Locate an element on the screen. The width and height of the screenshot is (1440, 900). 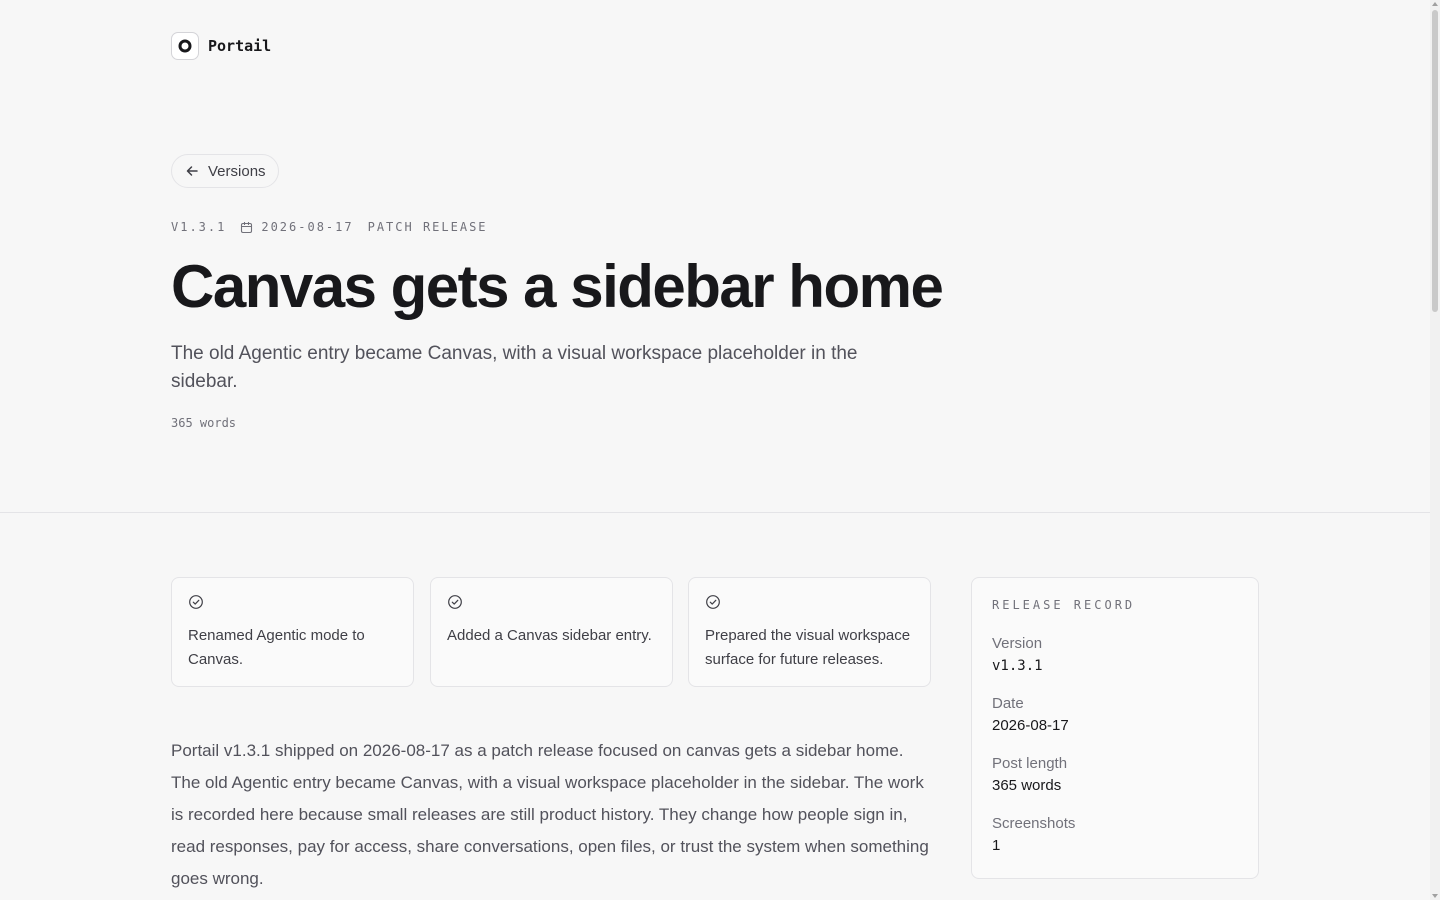
record-label: Date is located at coordinates (1008, 703).